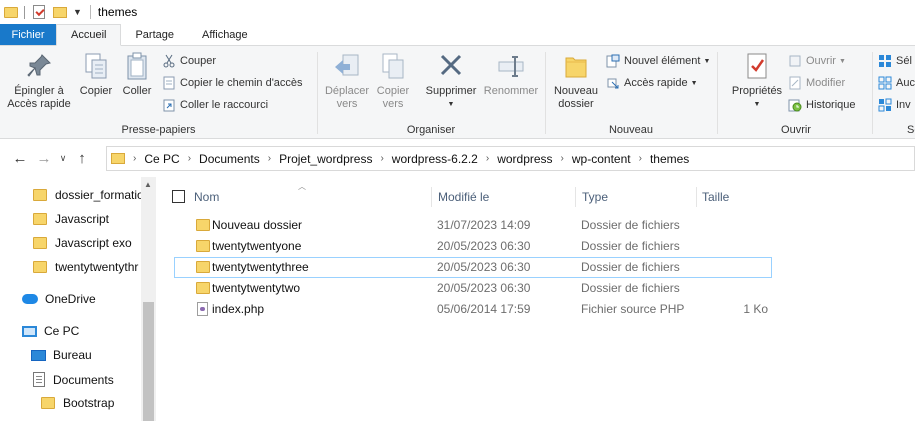 This screenshot has width=915, height=421. What do you see at coordinates (911, 130) in the screenshot?
I see `select-group-label: Sé` at bounding box center [911, 130].